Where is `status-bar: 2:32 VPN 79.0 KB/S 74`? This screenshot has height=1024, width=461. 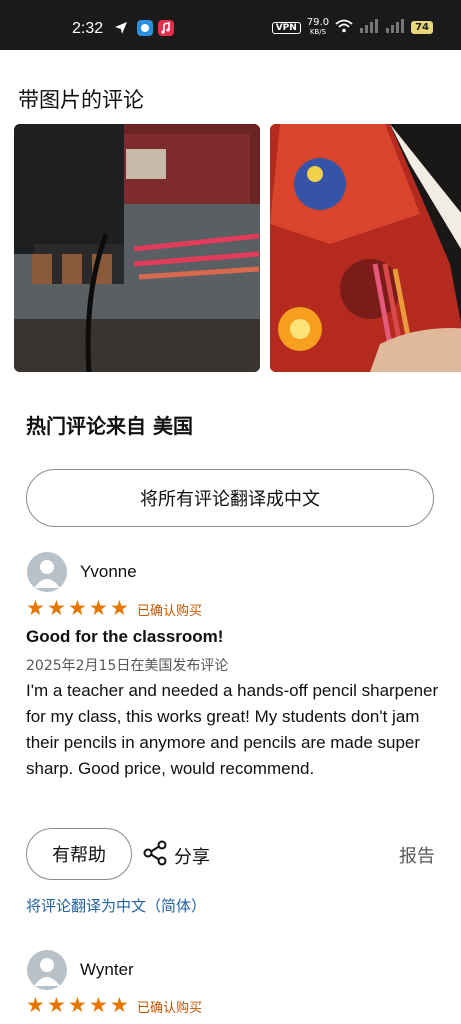 status-bar: 2:32 VPN 79.0 KB/S 74 is located at coordinates (230, 25).